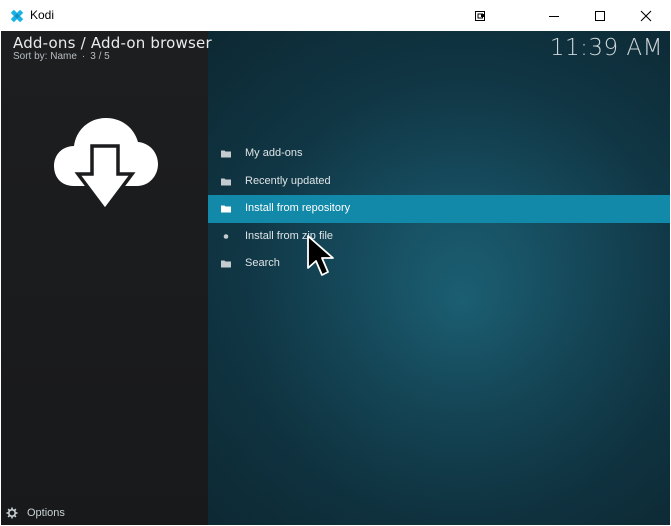 This screenshot has width=671, height=526. I want to click on menu-item-install-from-zip: Install from zip file, so click(439, 237).